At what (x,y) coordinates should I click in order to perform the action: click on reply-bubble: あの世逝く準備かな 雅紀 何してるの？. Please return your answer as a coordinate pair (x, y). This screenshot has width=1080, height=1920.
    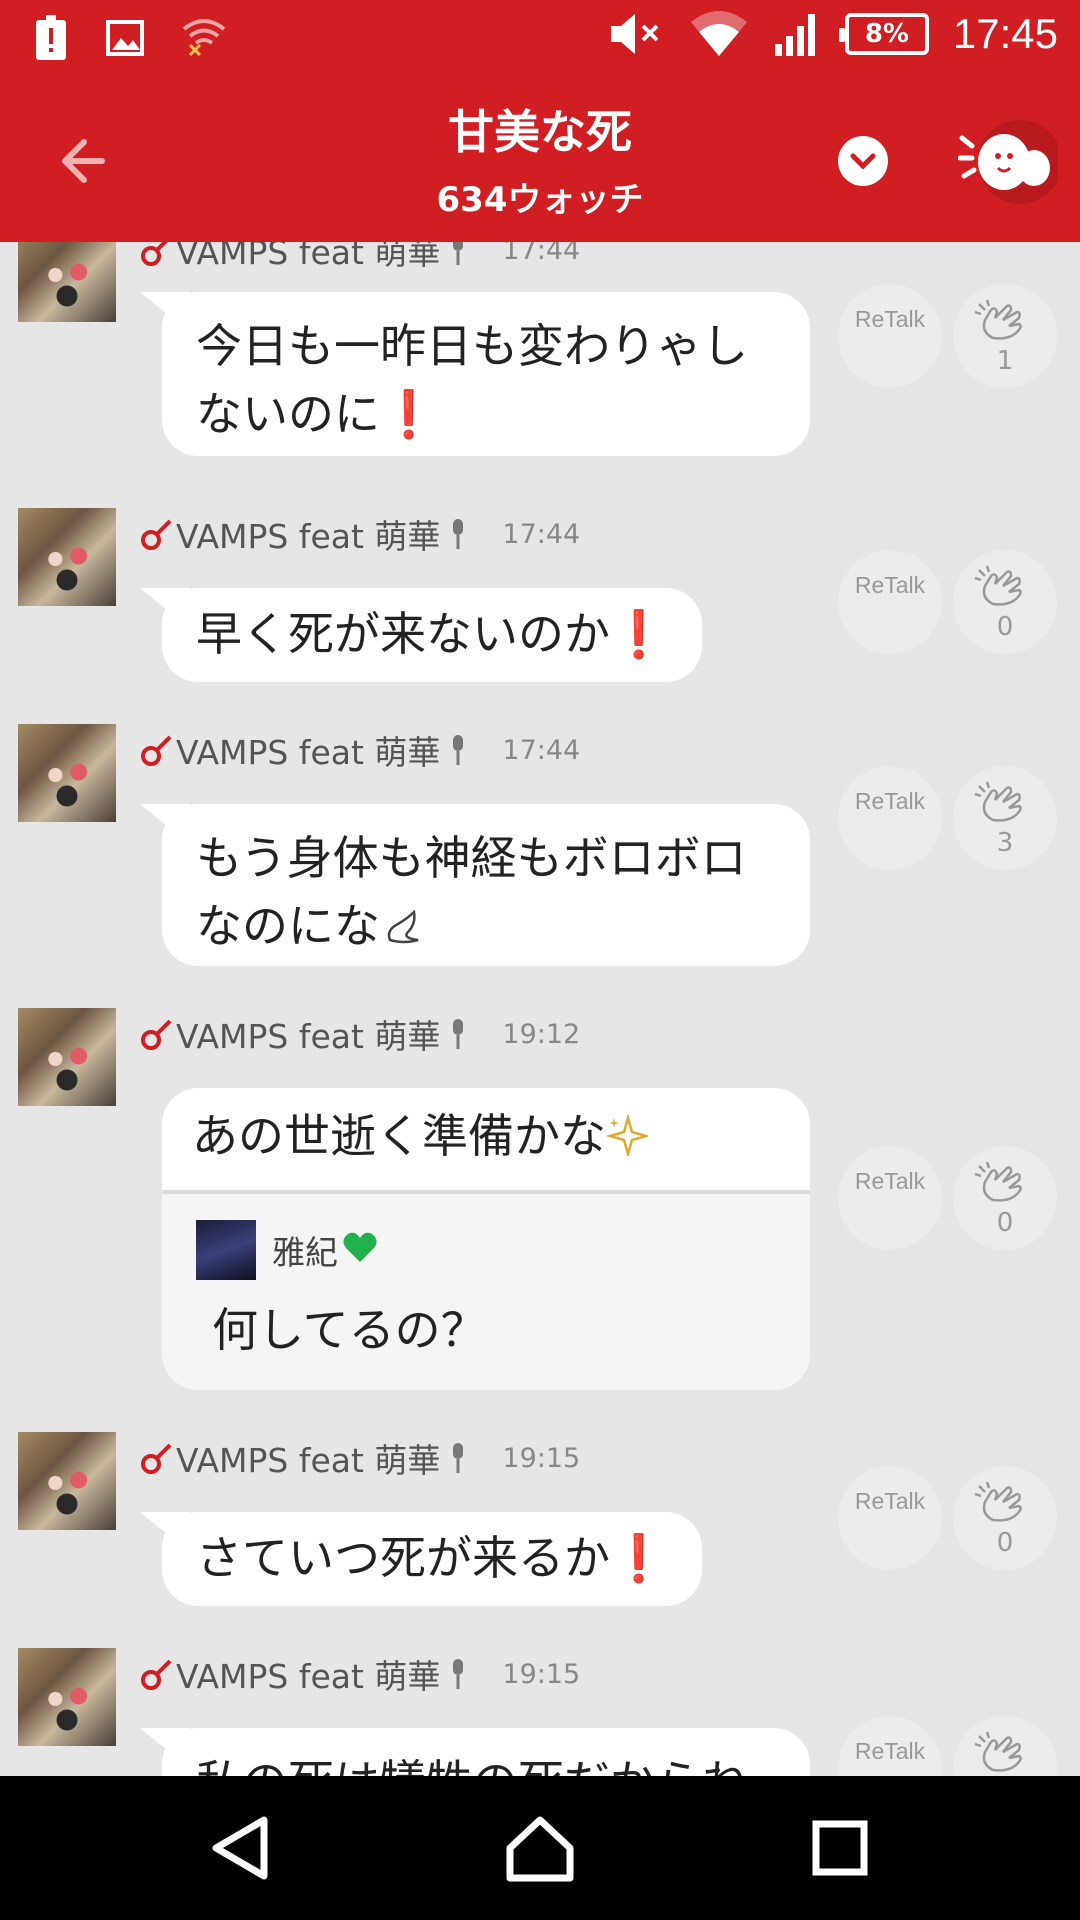
    Looking at the image, I should click on (486, 1239).